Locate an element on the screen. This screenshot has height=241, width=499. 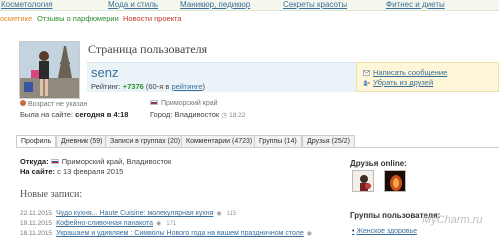
last-seen-label: Была на сайте: is located at coordinates (47, 114).